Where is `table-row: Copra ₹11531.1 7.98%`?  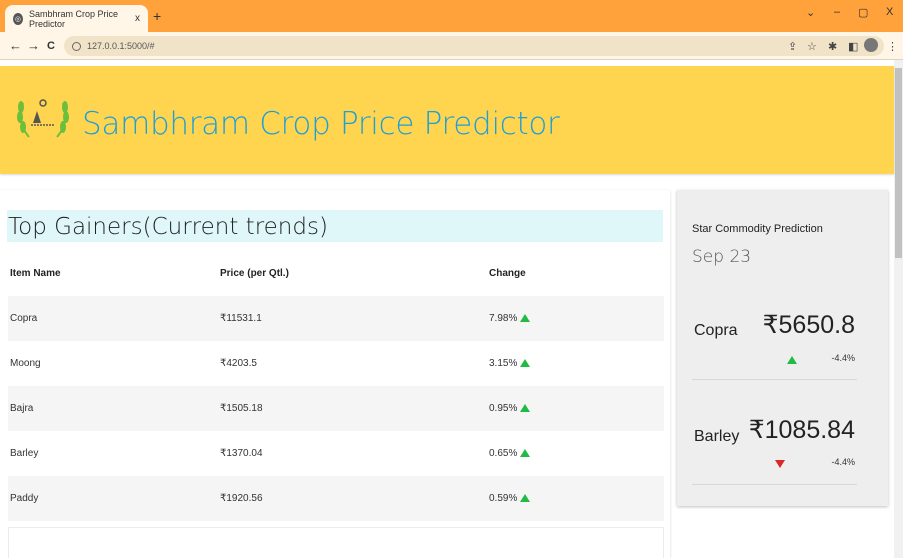 table-row: Copra ₹11531.1 7.98% is located at coordinates (336, 318).